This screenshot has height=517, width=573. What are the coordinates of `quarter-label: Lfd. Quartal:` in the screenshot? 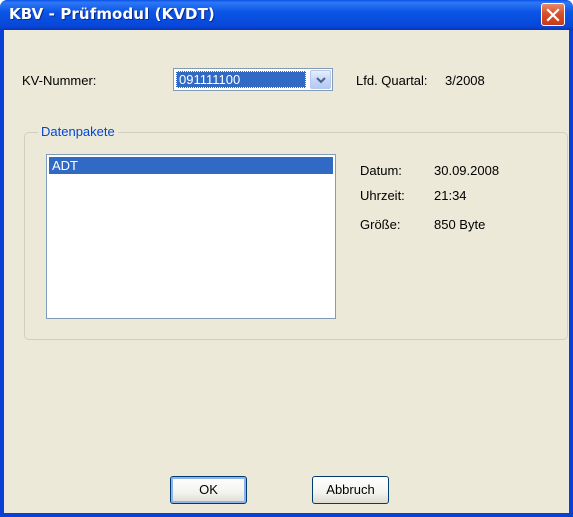 It's located at (392, 80).